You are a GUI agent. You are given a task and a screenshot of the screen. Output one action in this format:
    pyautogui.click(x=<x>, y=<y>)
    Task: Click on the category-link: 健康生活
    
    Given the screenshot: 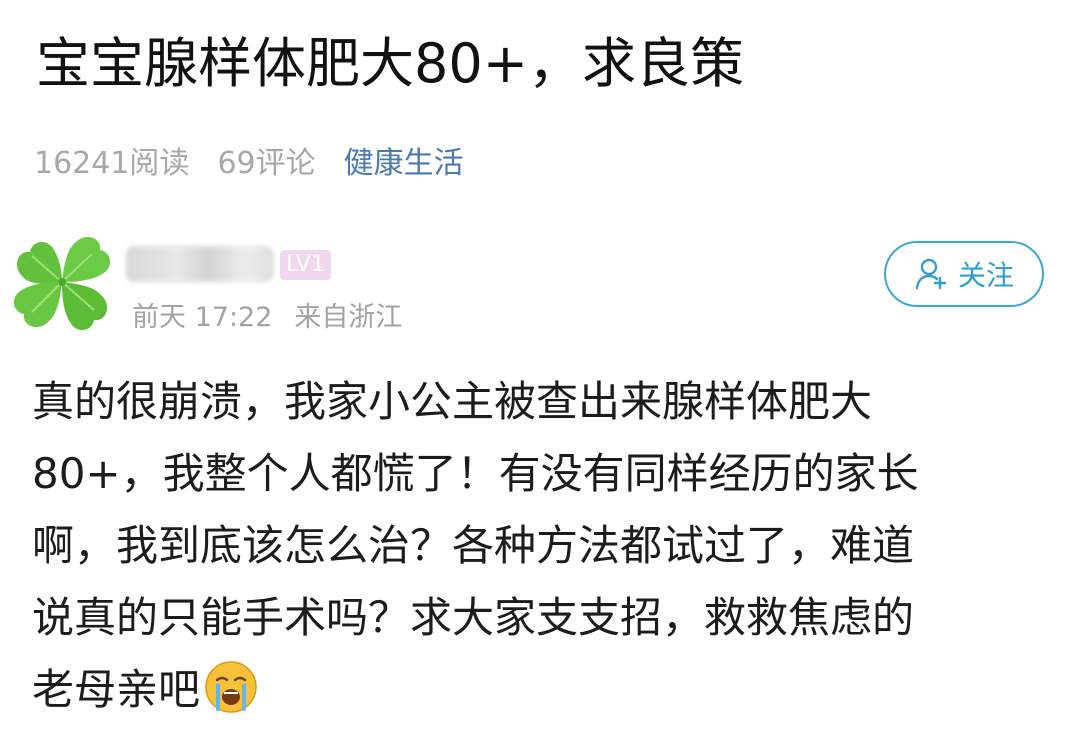 What is the action you would take?
    pyautogui.click(x=404, y=160)
    